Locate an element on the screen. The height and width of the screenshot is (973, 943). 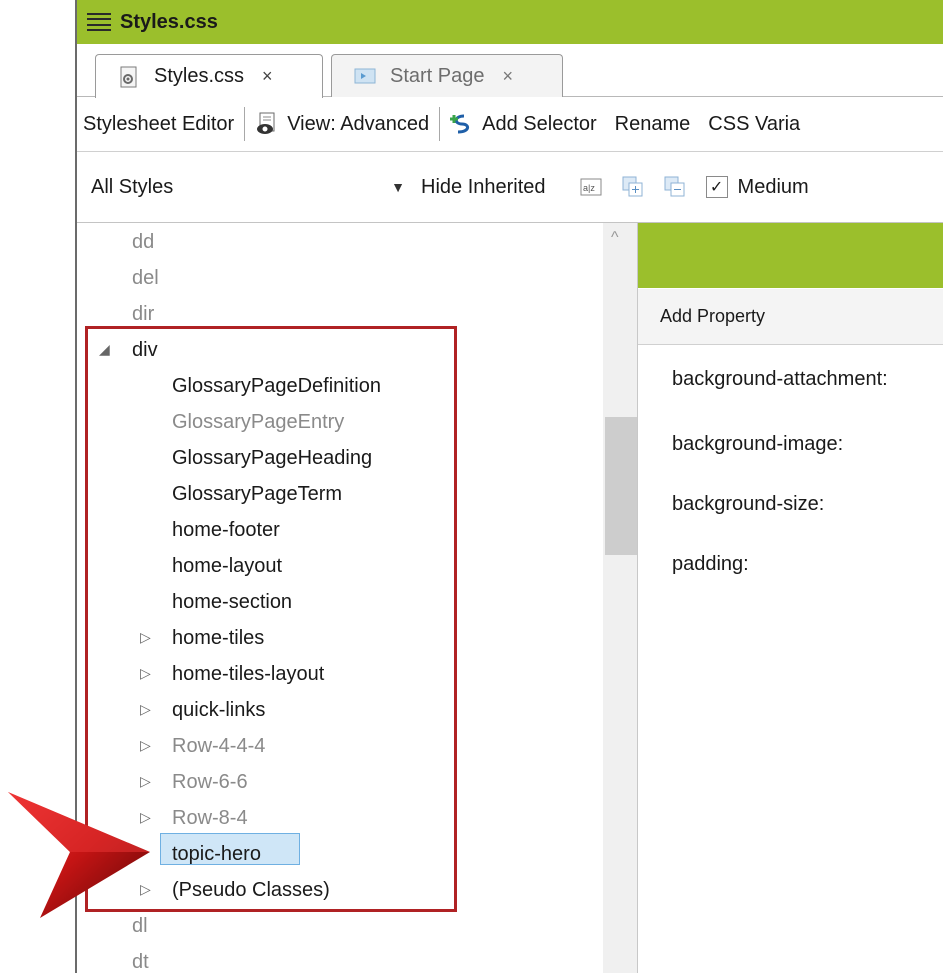
tree-item: del is located at coordinates (145, 278).